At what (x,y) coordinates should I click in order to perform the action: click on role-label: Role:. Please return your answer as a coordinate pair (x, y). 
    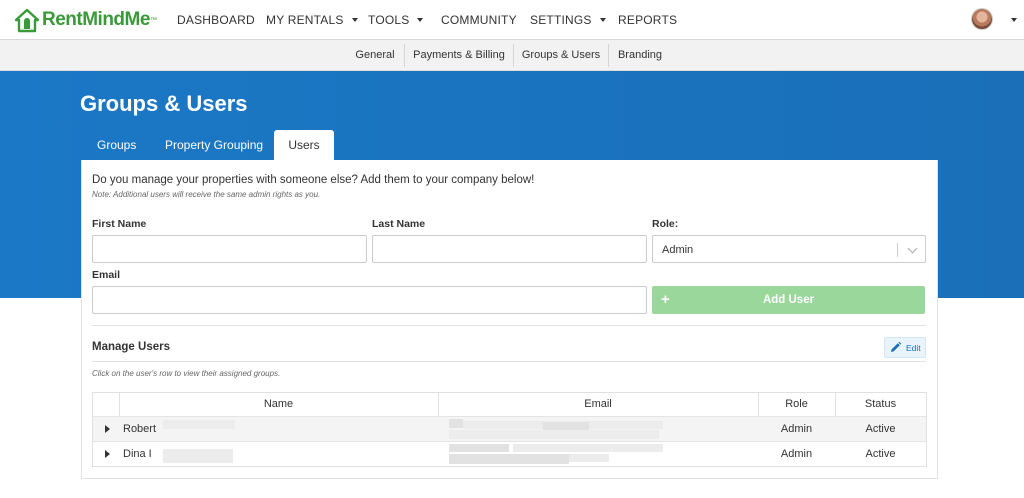
    Looking at the image, I should click on (665, 224).